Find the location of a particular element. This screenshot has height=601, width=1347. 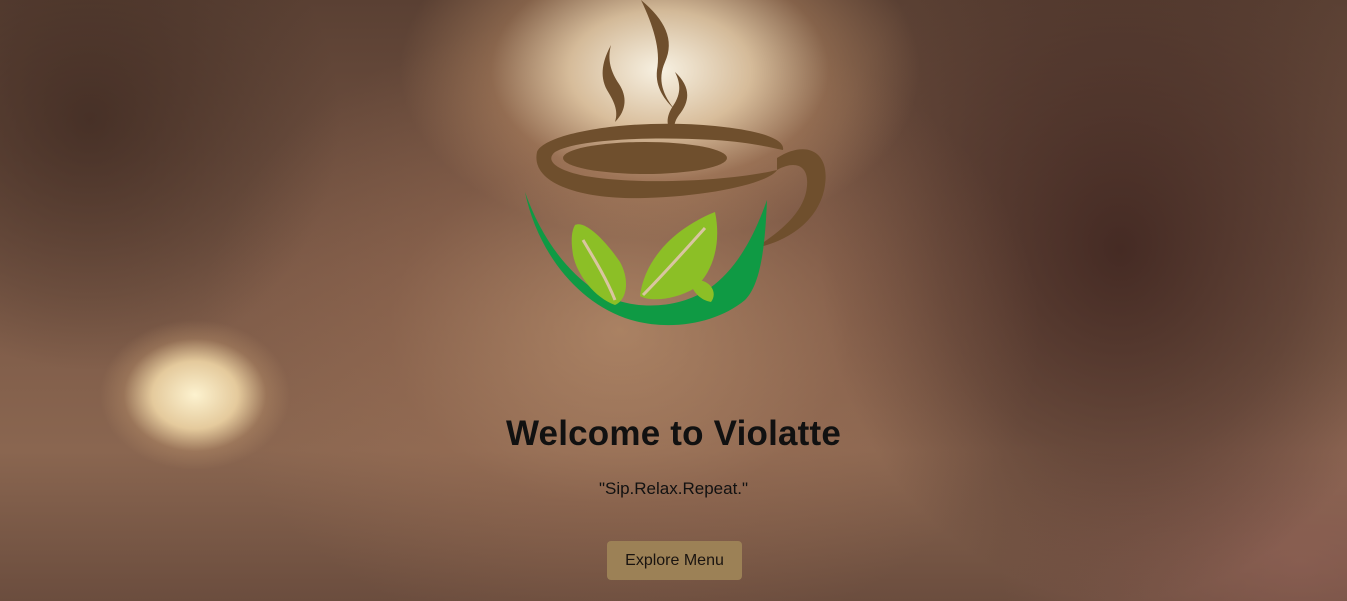

tagline-text: "Sip.Relax.Repeat." is located at coordinates (673, 488).